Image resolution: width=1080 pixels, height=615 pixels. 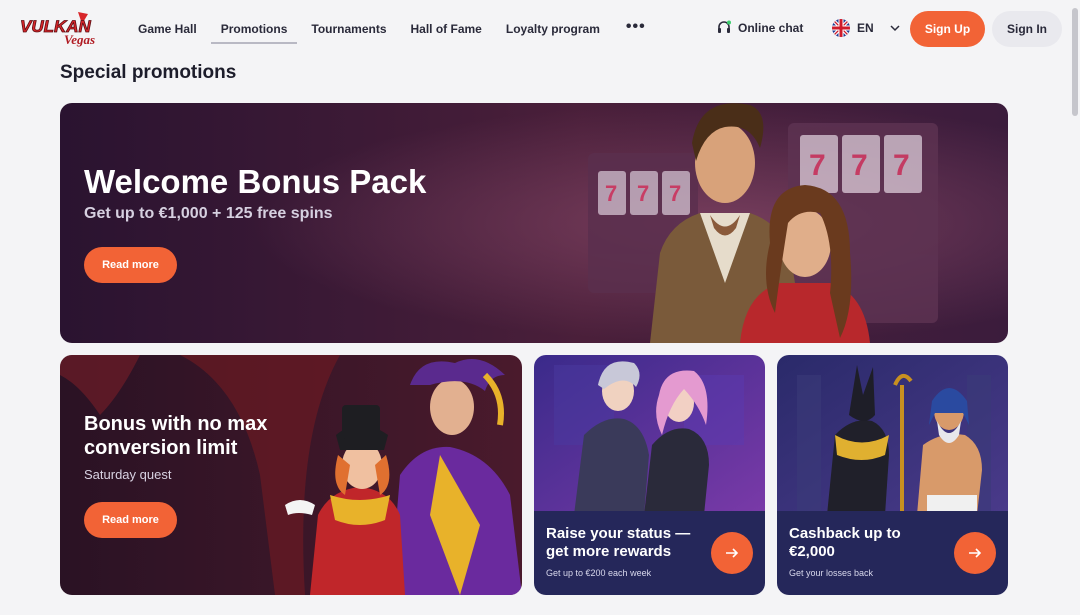 I want to click on page-title: Special promotions, so click(x=148, y=72).